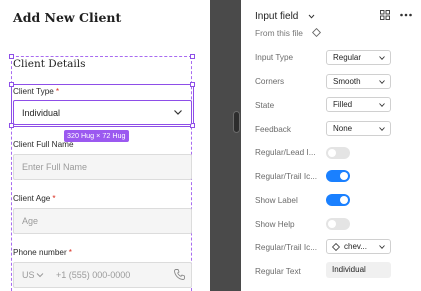 The image size is (421, 291). I want to click on form-title: Add New Client, so click(67, 17).